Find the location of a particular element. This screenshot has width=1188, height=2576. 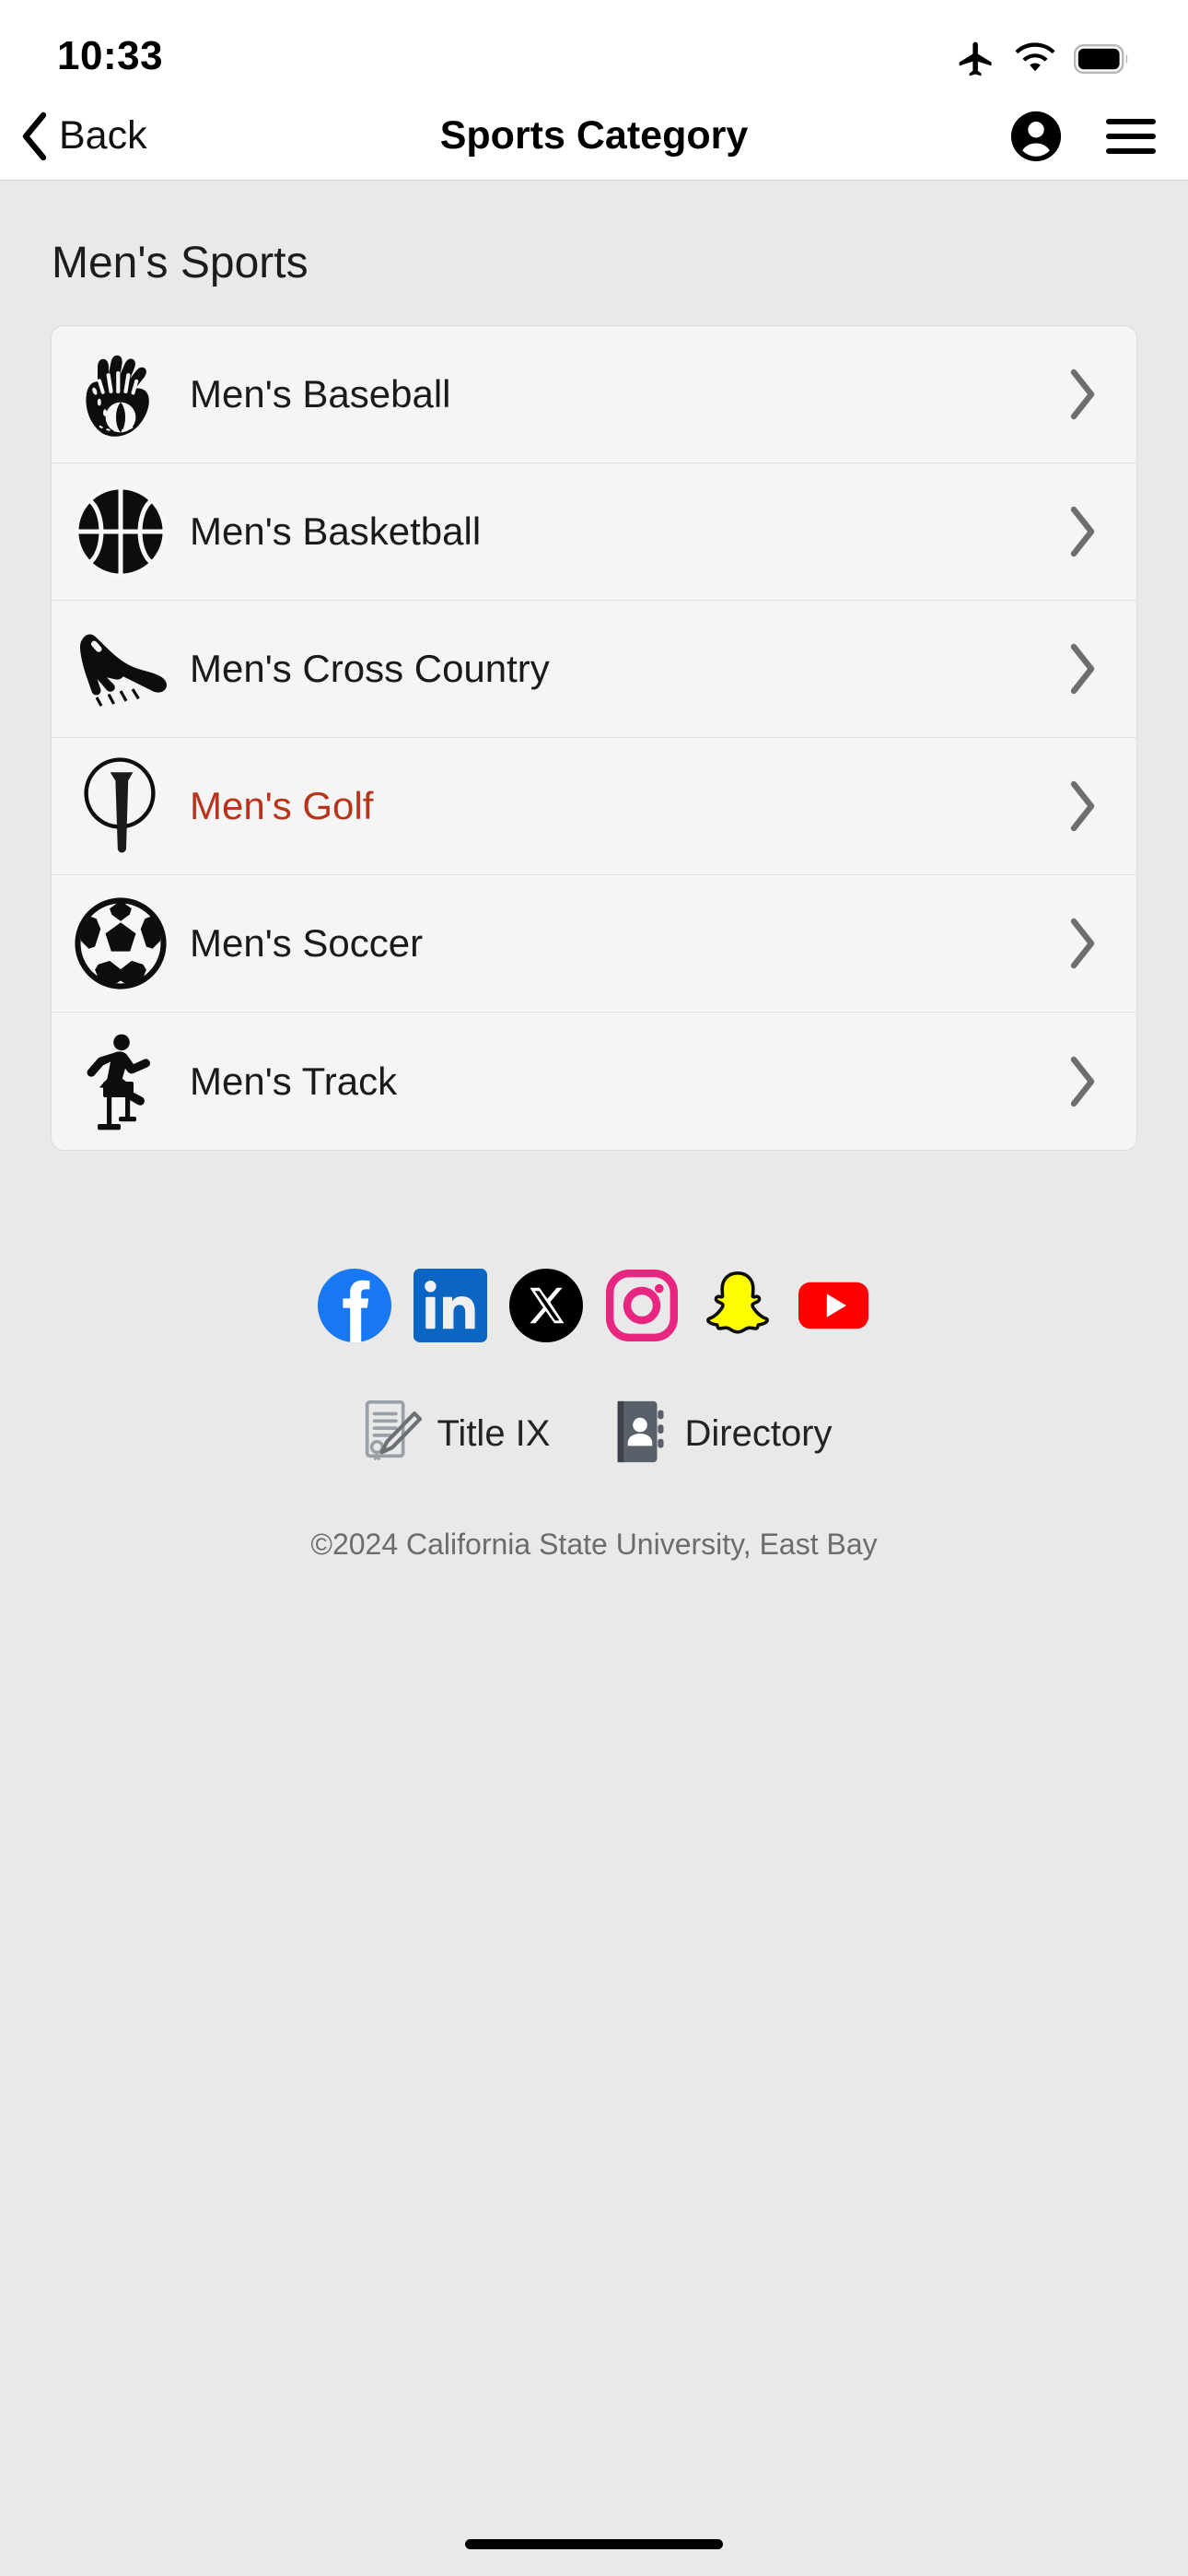

list-item-track: Men's Track is located at coordinates (594, 1081).